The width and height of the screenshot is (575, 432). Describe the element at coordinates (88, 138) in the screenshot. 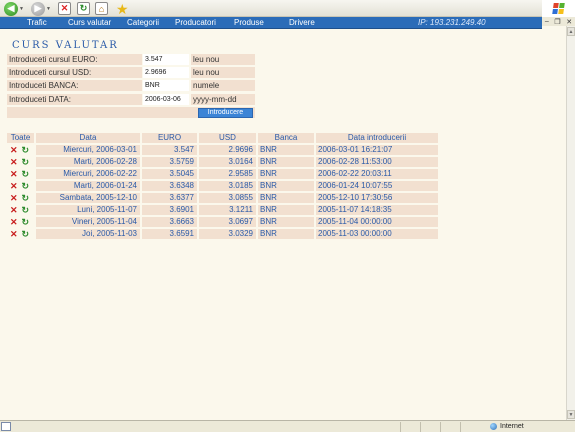

I see `header-data: Data` at that location.